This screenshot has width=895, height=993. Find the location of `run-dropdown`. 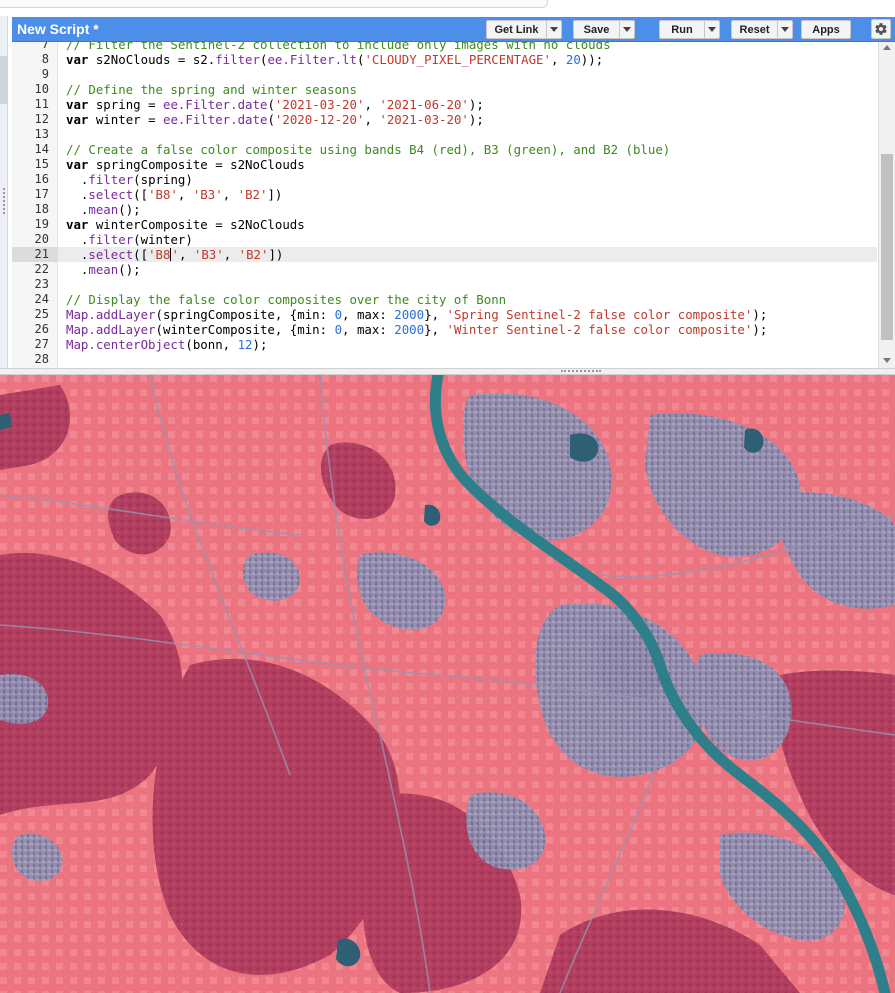

run-dropdown is located at coordinates (711, 29).